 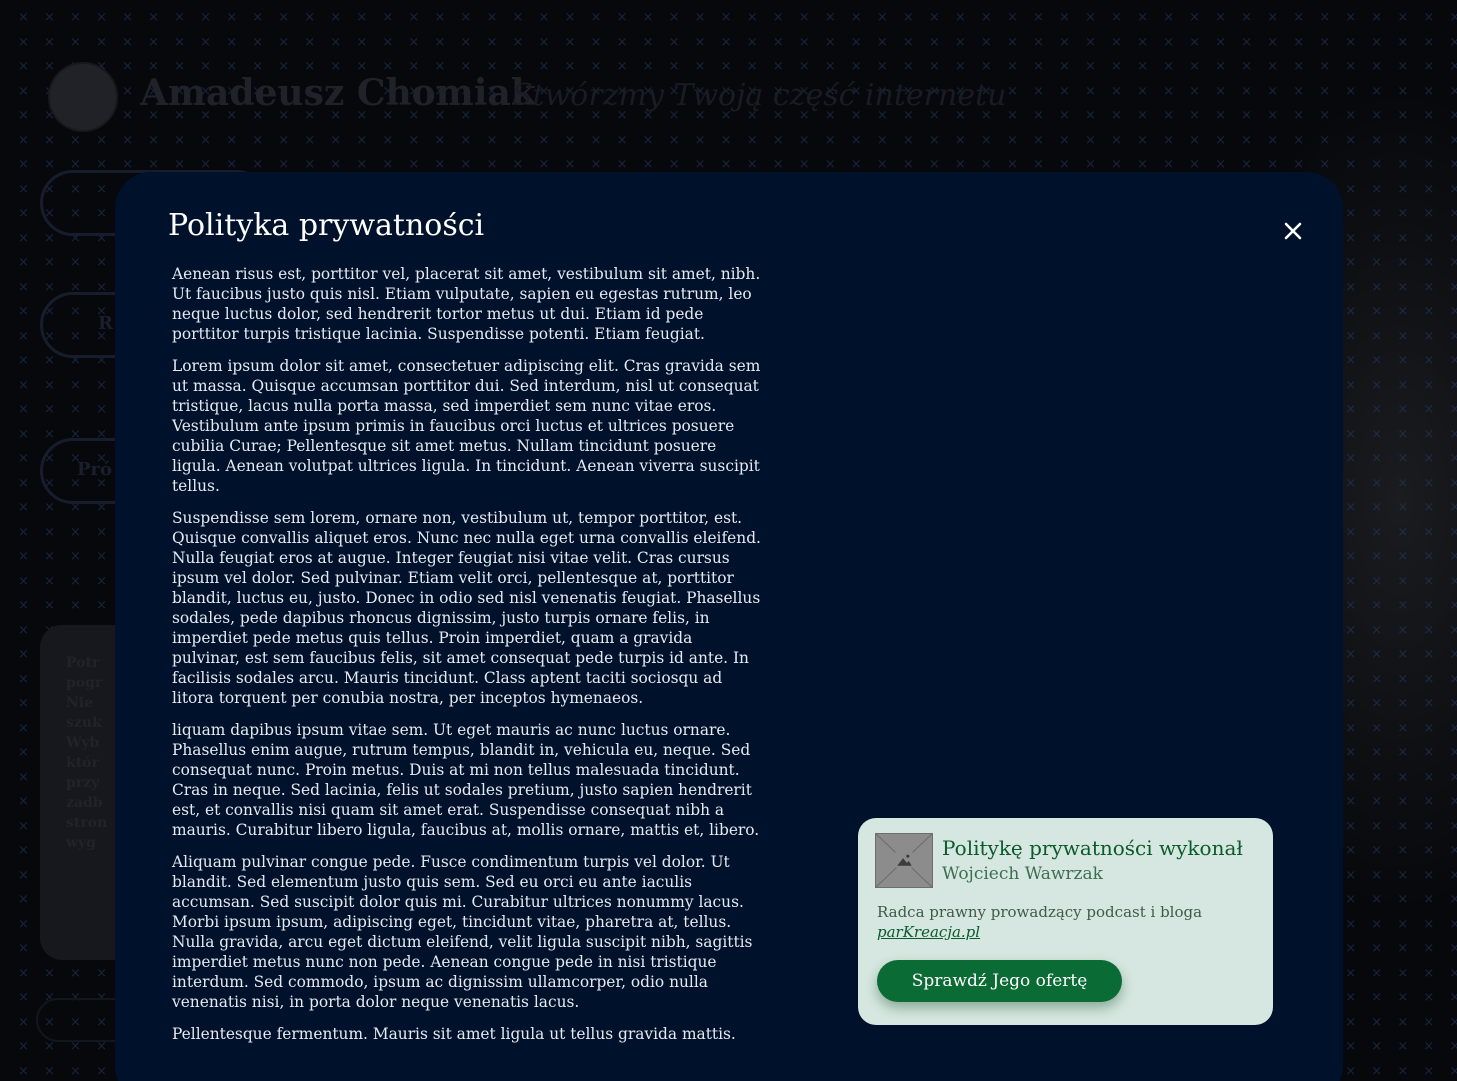 I want to click on parkreacja-link: parKreacja.pl, so click(x=928, y=932).